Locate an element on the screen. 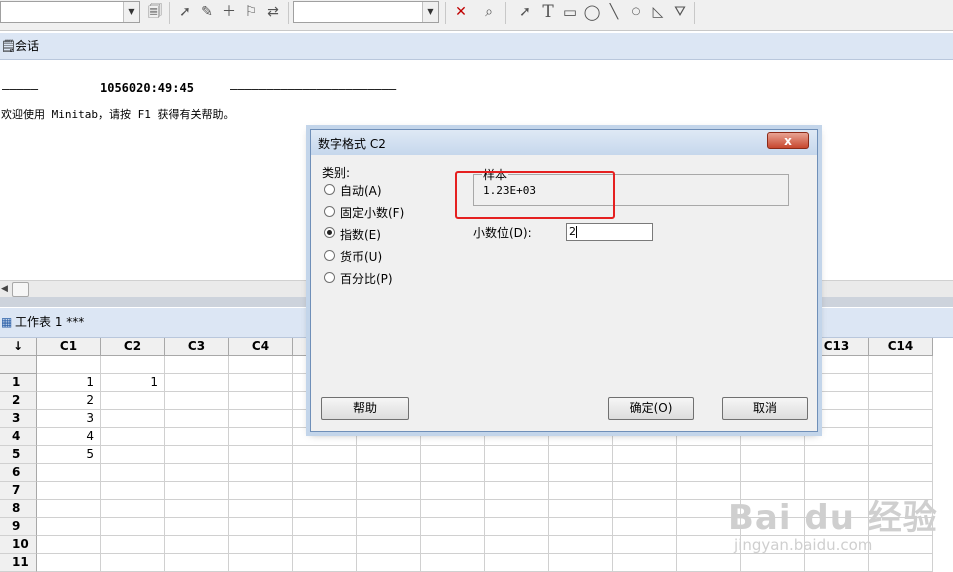 The width and height of the screenshot is (953, 572). radio-fixed-decimal-label: 固定小数(F) is located at coordinates (372, 212).